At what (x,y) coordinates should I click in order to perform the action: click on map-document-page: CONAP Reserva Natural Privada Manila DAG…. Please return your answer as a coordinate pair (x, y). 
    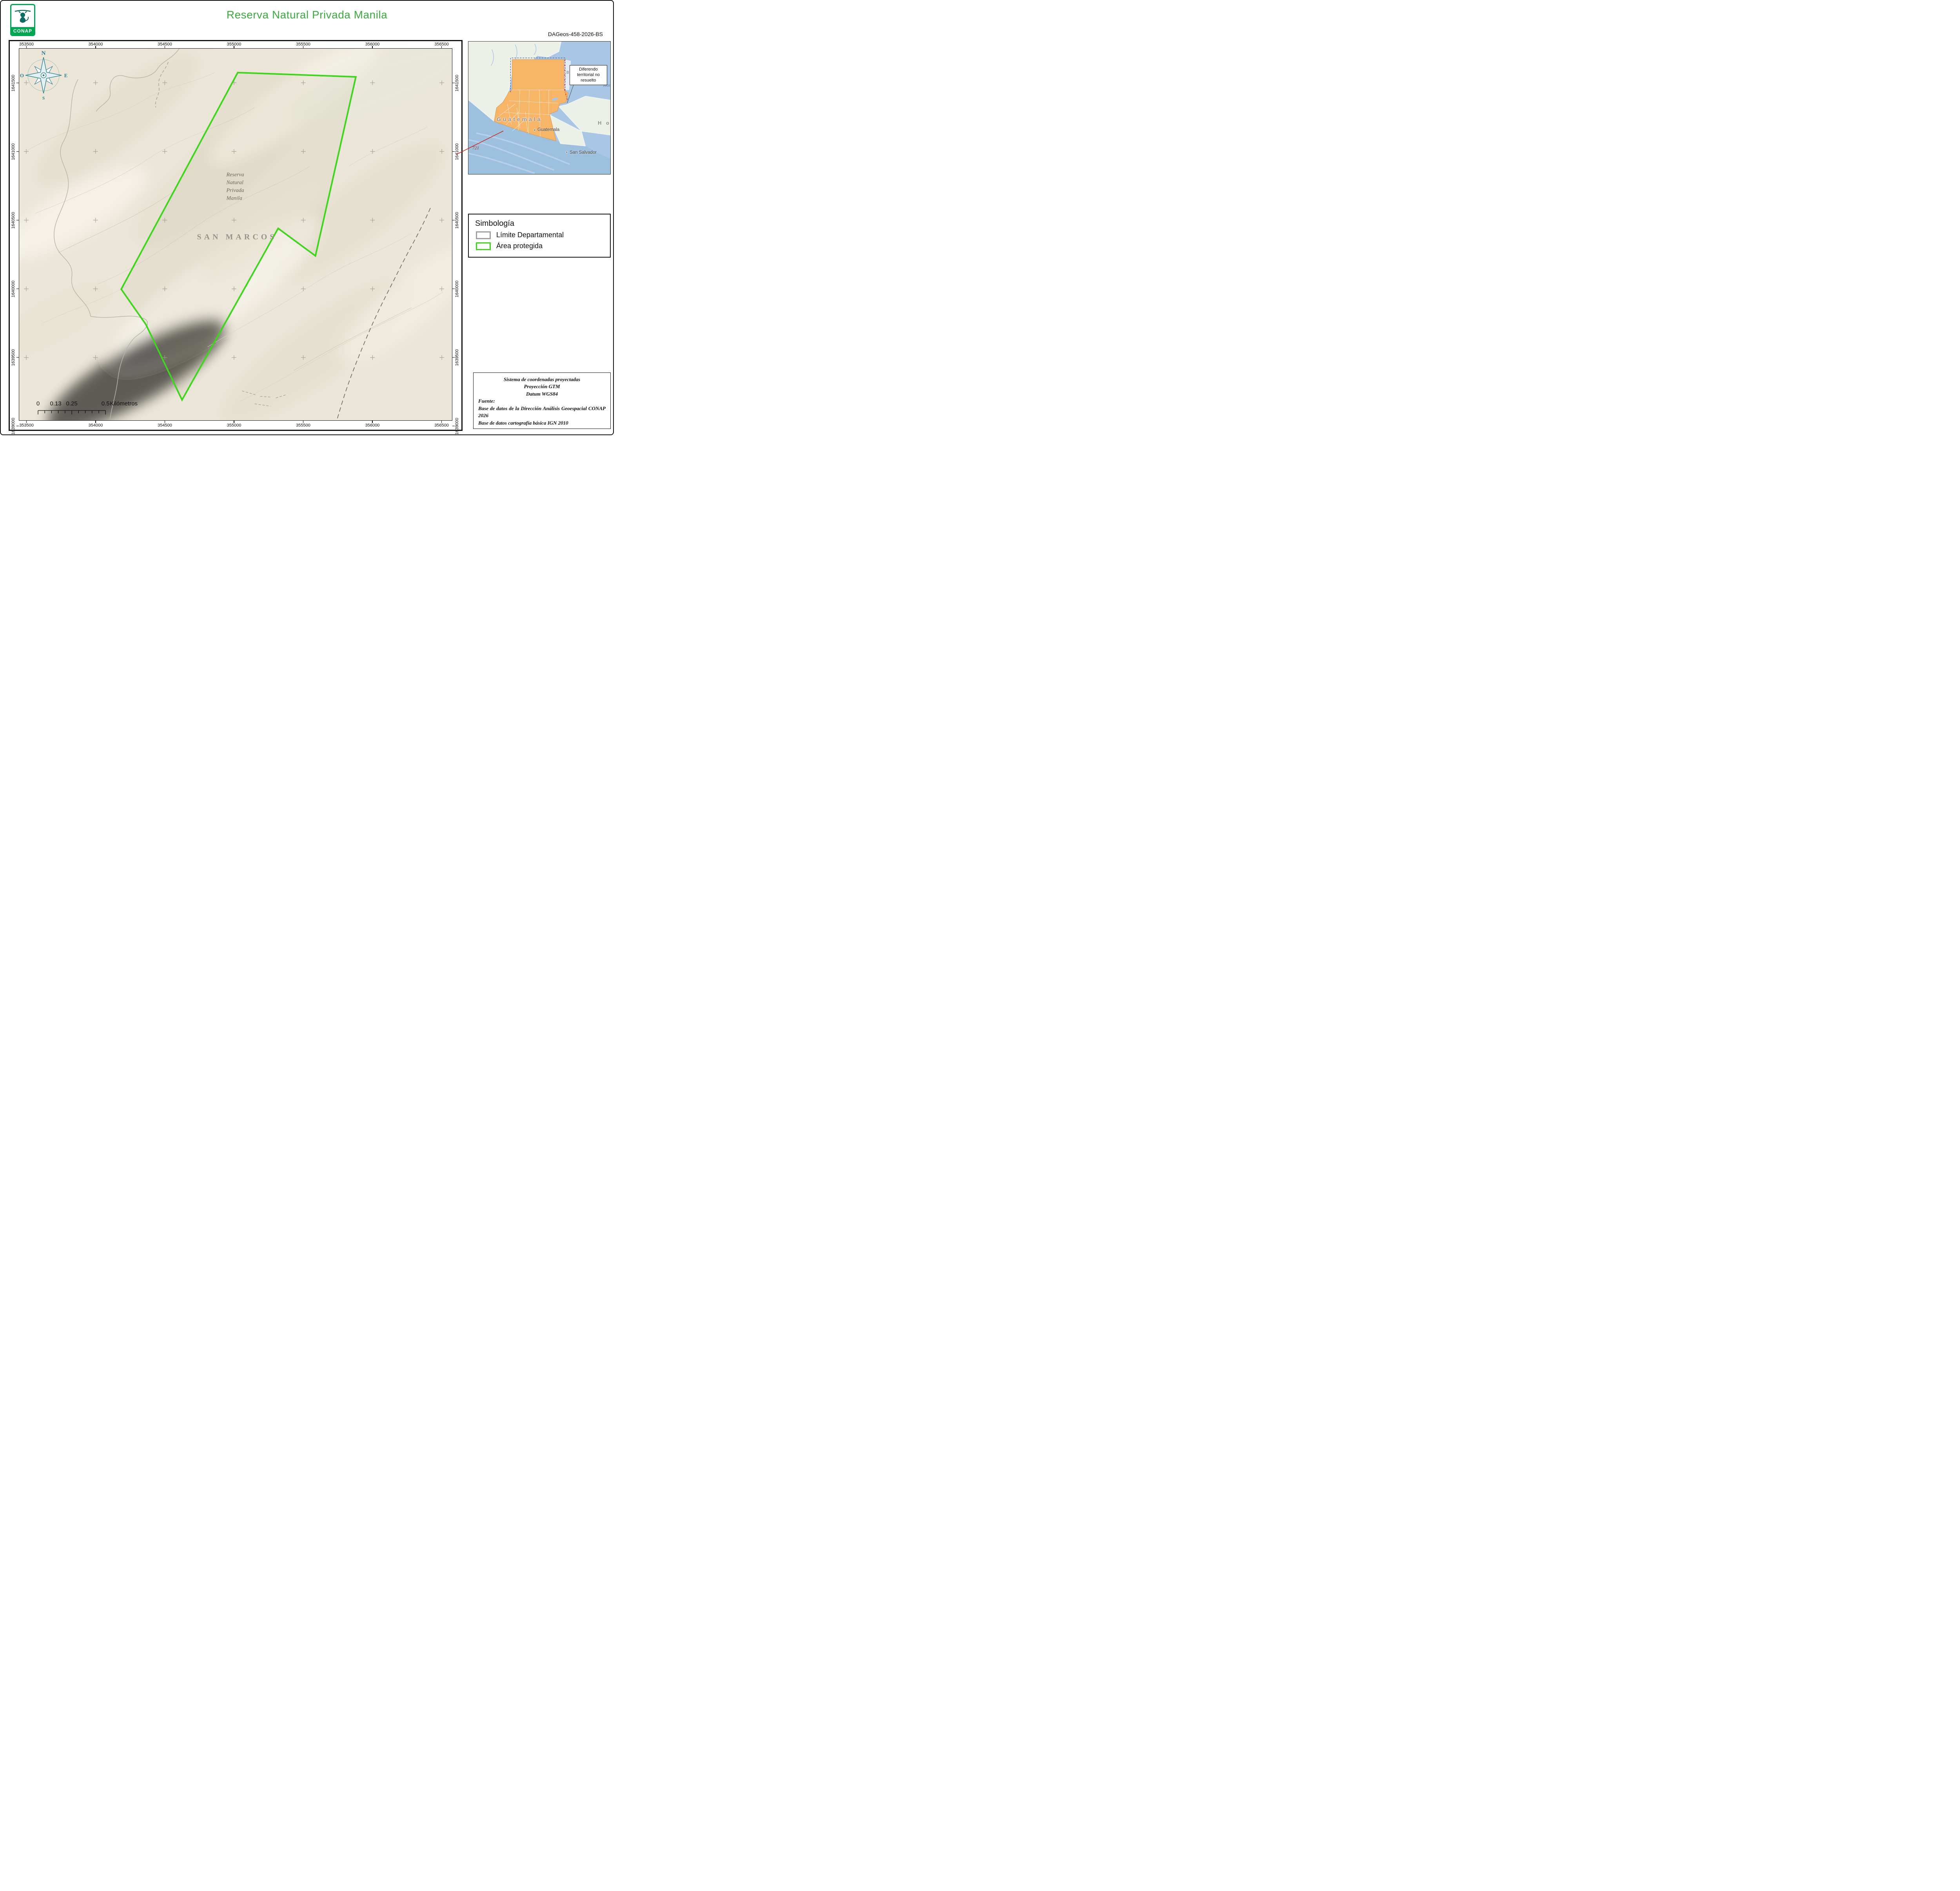
    Looking at the image, I should click on (307, 218).